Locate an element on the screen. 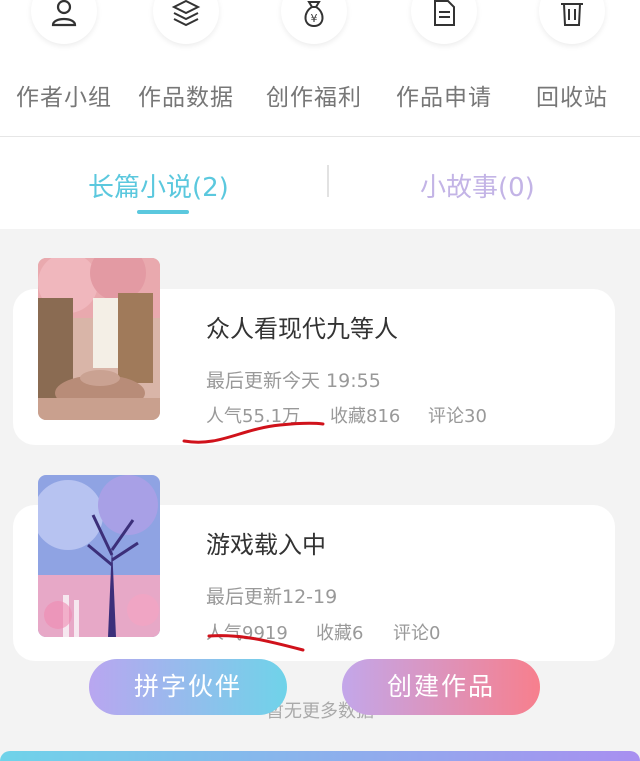 The image size is (640, 761). menu-icon-circle: ¥ is located at coordinates (314, 22).